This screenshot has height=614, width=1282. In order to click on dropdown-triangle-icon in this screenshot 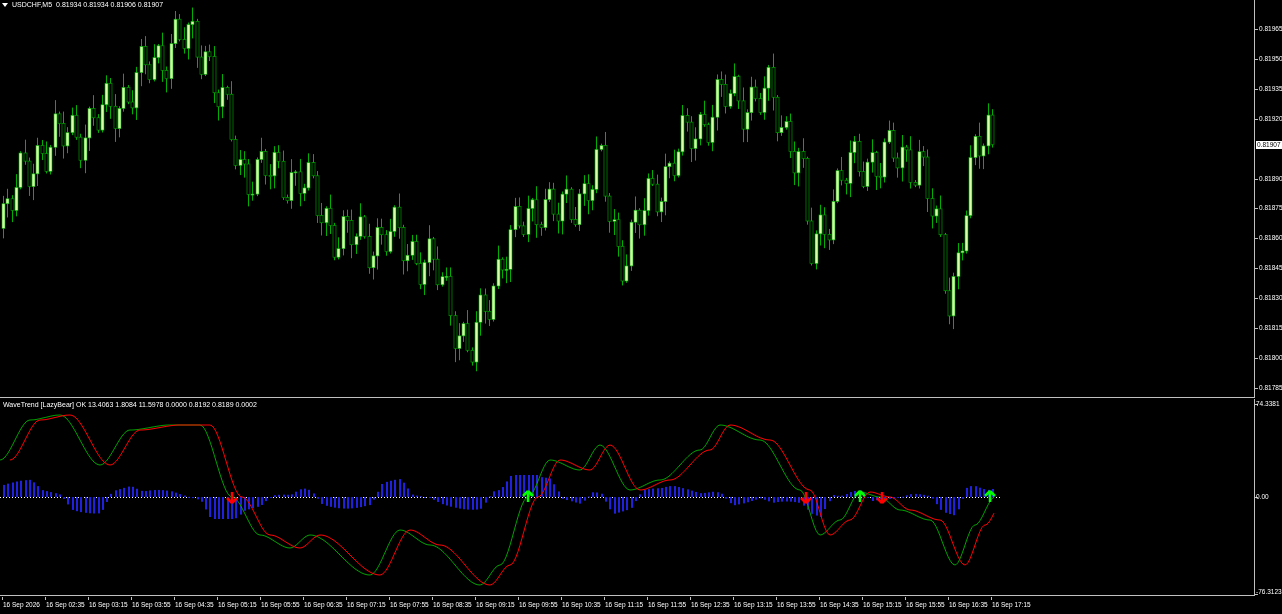, I will do `click(5, 5)`.